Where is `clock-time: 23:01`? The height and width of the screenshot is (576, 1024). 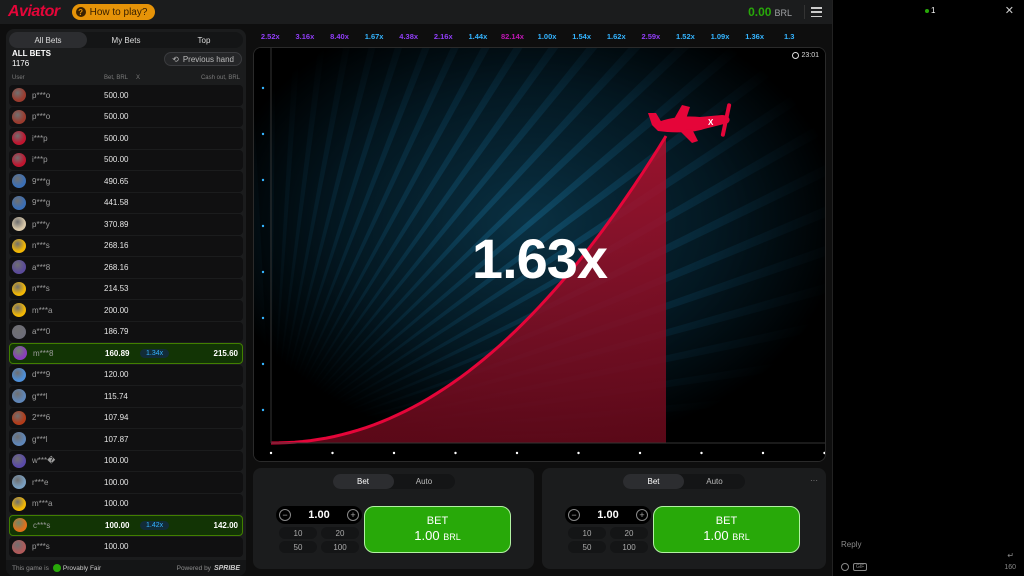
clock-time: 23:01 is located at coordinates (810, 55).